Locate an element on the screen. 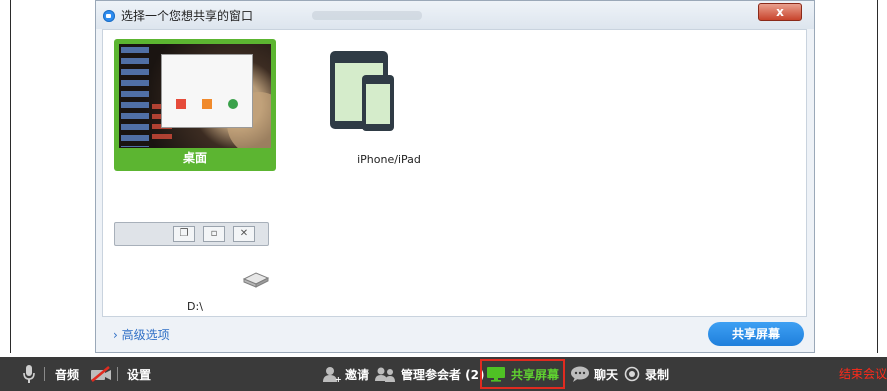 This screenshot has height=391, width=887. tile-drive-d-label: D:\ is located at coordinates (195, 306).